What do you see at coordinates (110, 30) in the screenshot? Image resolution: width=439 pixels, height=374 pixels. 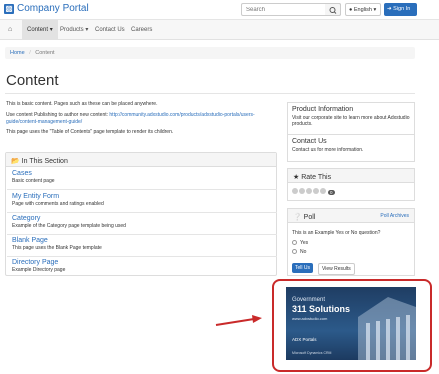 I see `nav-item-contact-us: Contact Us` at bounding box center [110, 30].